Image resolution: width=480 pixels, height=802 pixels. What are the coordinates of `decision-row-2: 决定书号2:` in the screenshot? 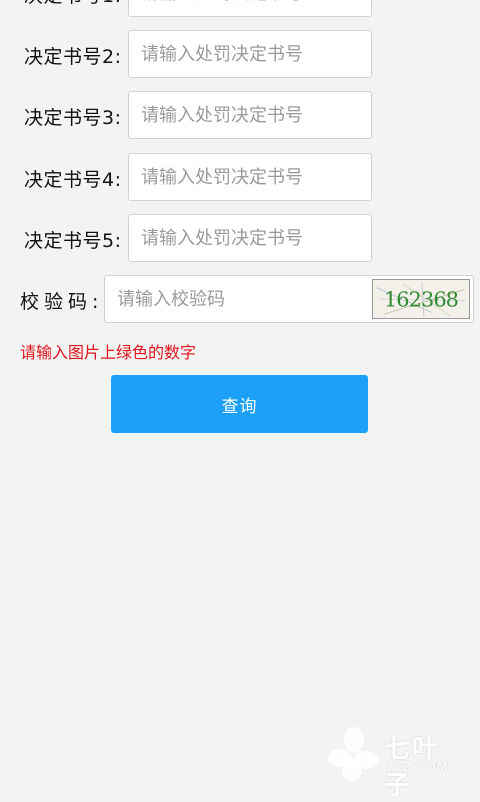 It's located at (240, 55).